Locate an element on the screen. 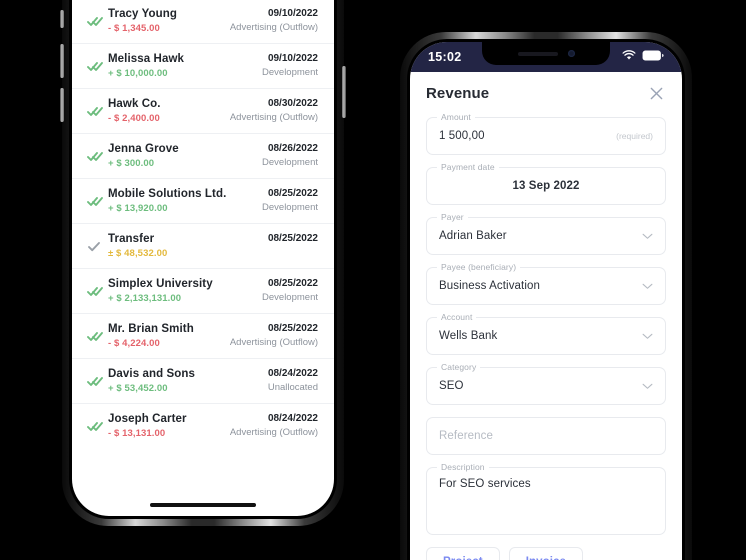 The height and width of the screenshot is (560, 746). category-select: Category SEO is located at coordinates (546, 383).